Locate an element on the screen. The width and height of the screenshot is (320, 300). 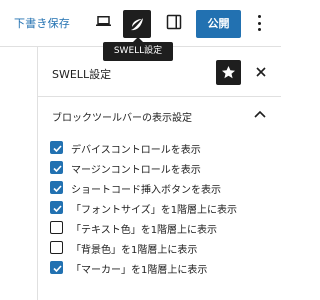
swell-settings-button is located at coordinates (137, 24).